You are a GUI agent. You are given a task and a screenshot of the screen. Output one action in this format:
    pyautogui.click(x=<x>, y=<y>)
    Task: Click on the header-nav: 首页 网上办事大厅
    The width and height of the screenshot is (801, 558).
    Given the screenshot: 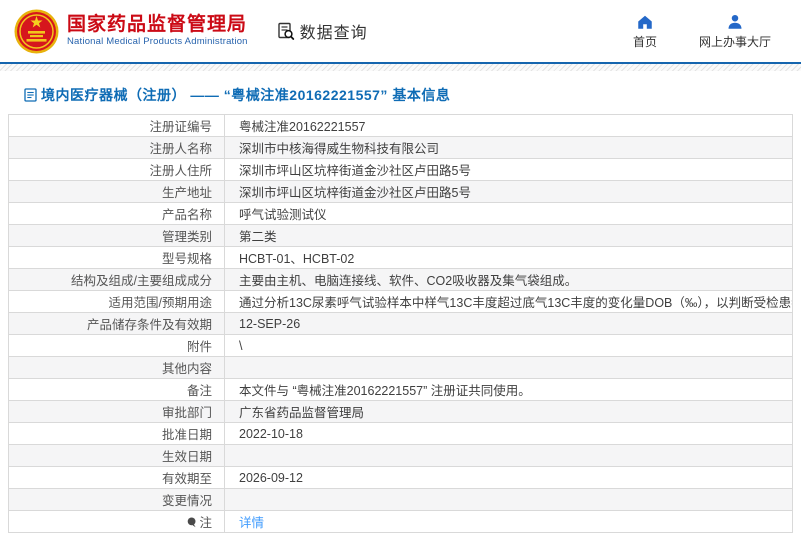 What is the action you would take?
    pyautogui.click(x=702, y=31)
    